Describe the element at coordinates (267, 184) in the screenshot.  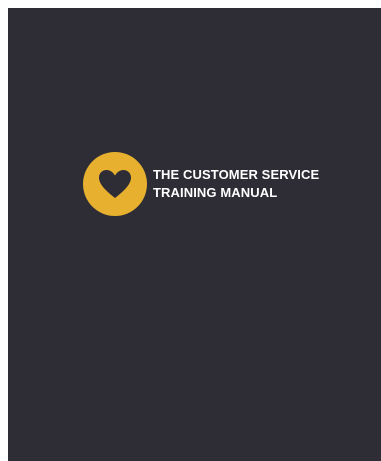
I see `manual-title: THE CUSTOMER SERVICE TRAINING MANUAL` at that location.